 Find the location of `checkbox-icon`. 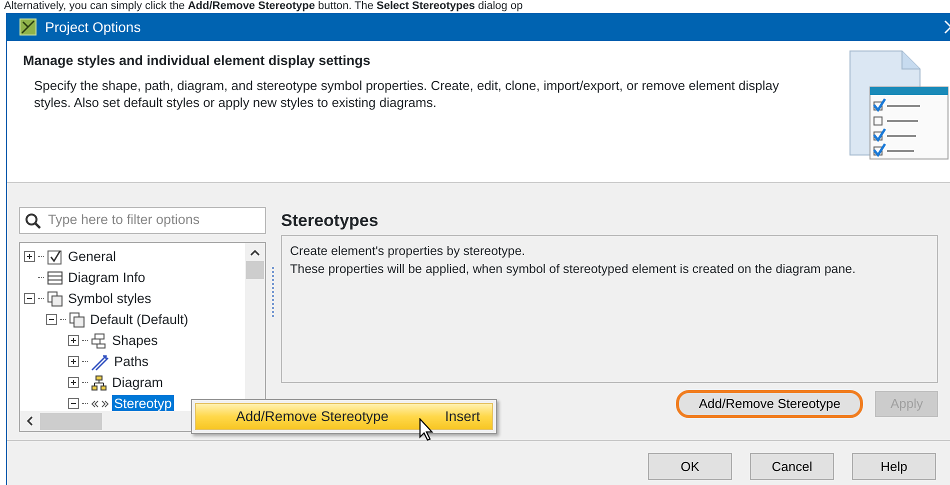

checkbox-icon is located at coordinates (55, 256).